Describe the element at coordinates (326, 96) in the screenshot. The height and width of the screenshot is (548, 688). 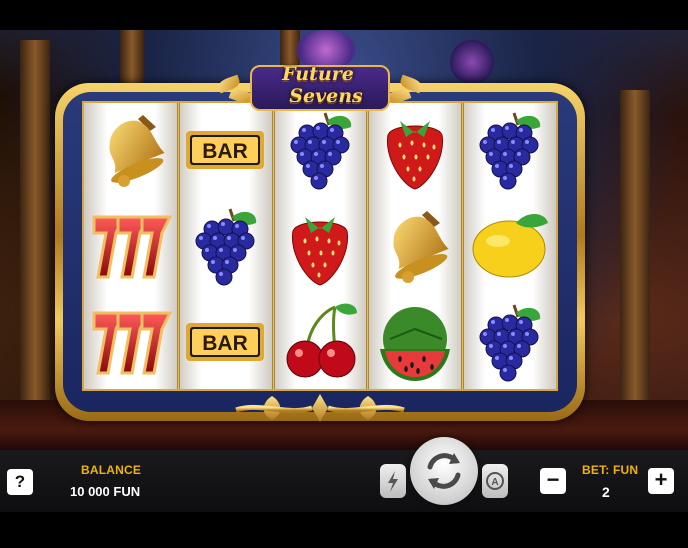
I see `logo-text-line2: Sevens` at that location.